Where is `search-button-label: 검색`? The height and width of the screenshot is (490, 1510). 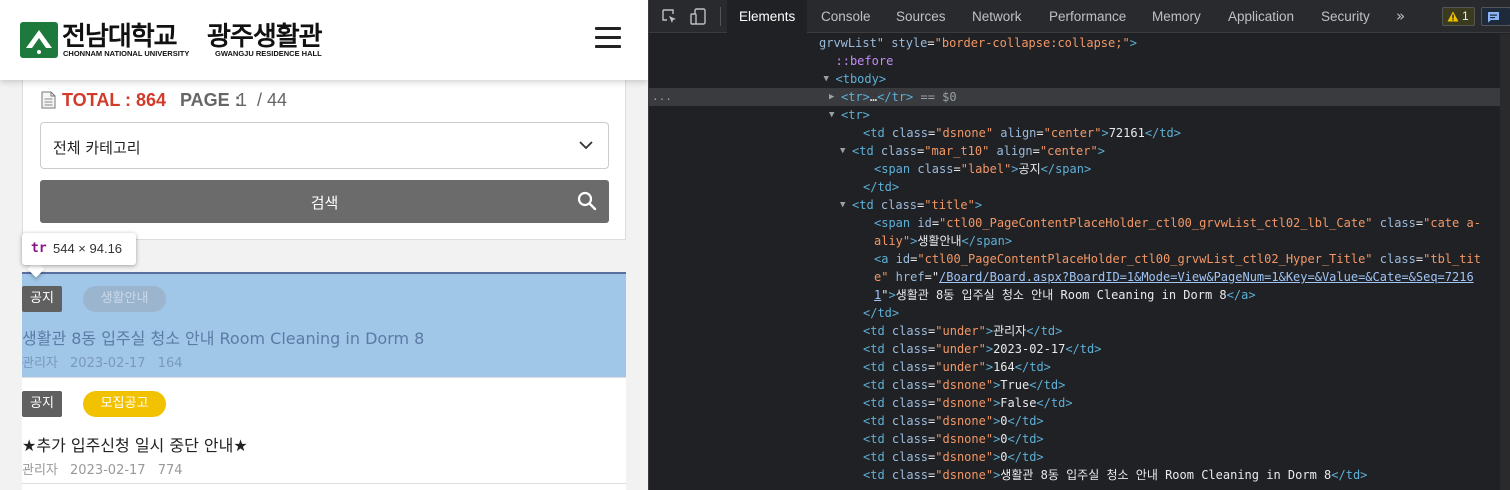
search-button-label: 검색 is located at coordinates (324, 203).